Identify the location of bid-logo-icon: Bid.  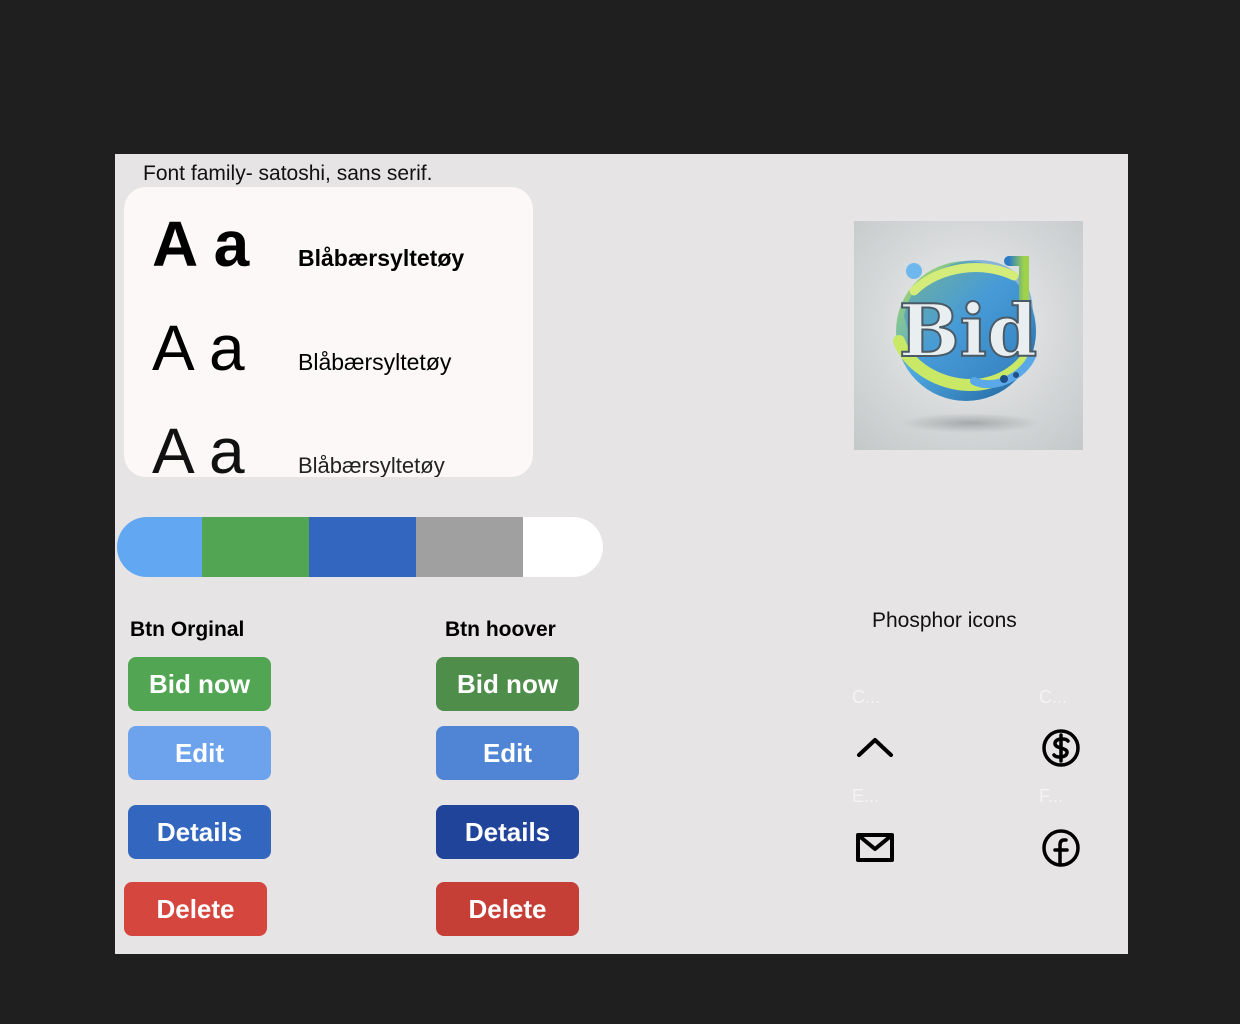
(966, 344).